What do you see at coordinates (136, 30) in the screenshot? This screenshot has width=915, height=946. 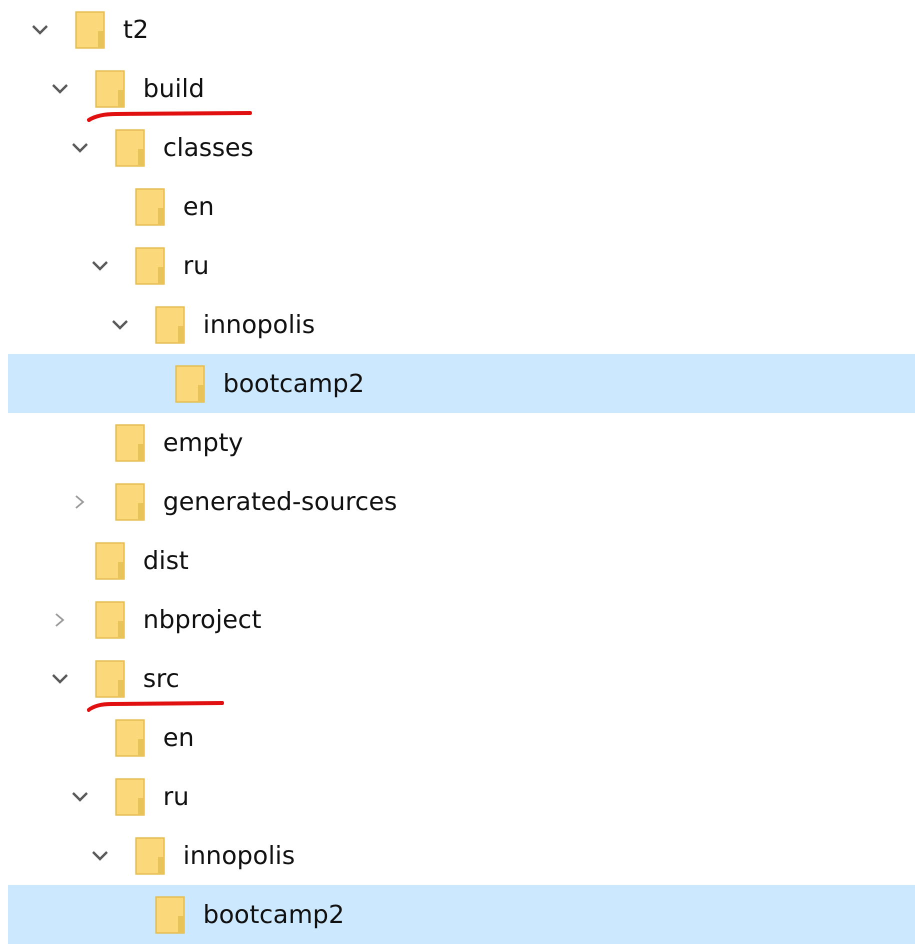 I see `folder-name: t2` at bounding box center [136, 30].